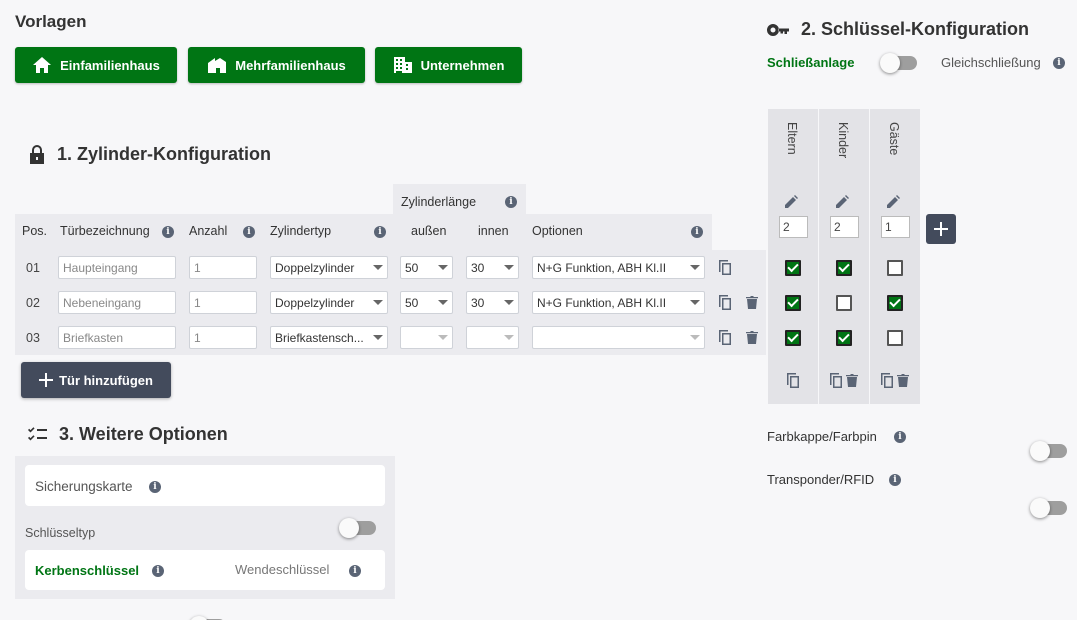 The image size is (1077, 620). Describe the element at coordinates (276, 65) in the screenshot. I see `template-button-multi-family: Mehrfamilienhaus` at that location.